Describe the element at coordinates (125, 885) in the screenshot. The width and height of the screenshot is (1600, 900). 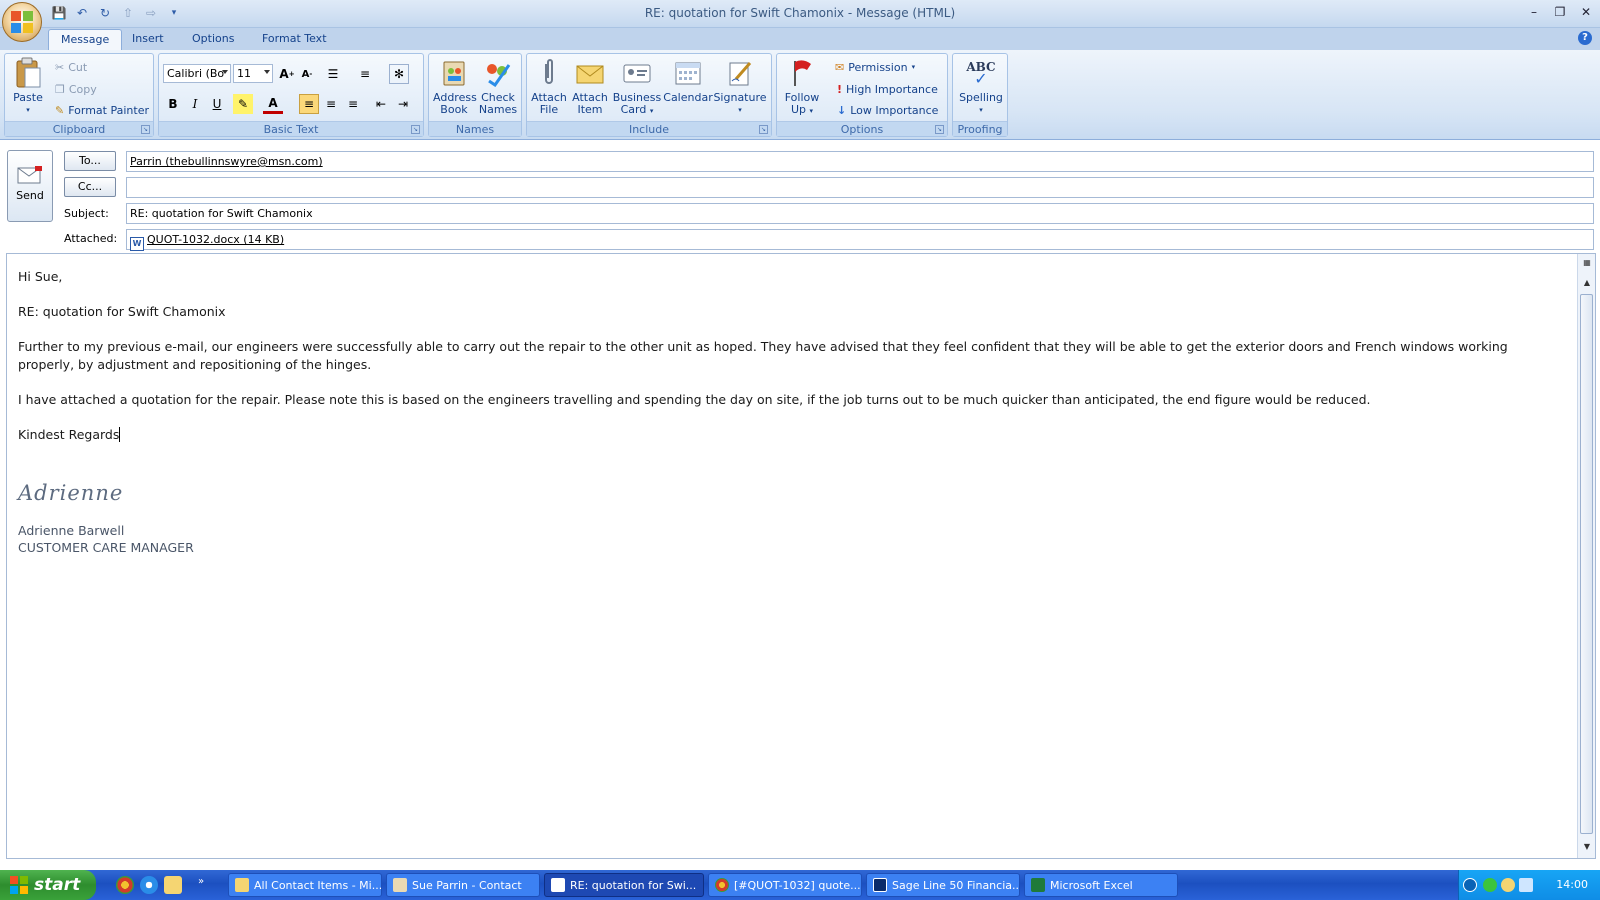
I see `chrome-icon` at that location.